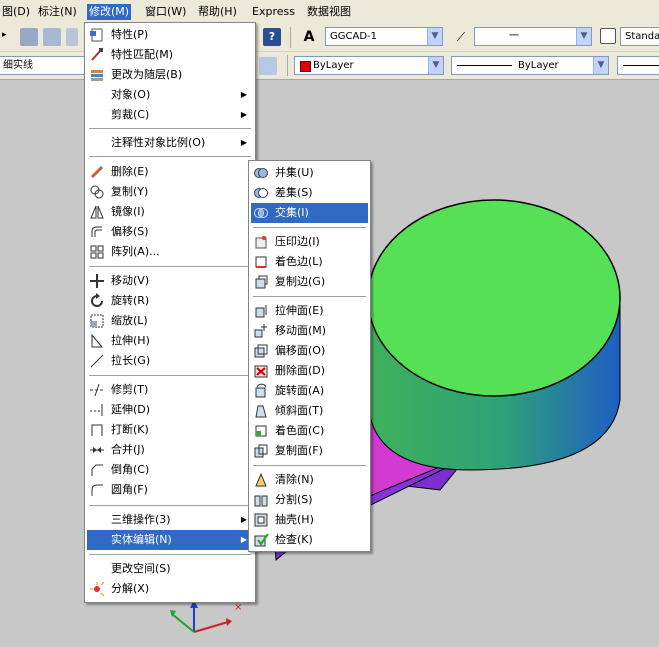 The width and height of the screenshot is (659, 647). I want to click on lengthen-icon, so click(97, 361).